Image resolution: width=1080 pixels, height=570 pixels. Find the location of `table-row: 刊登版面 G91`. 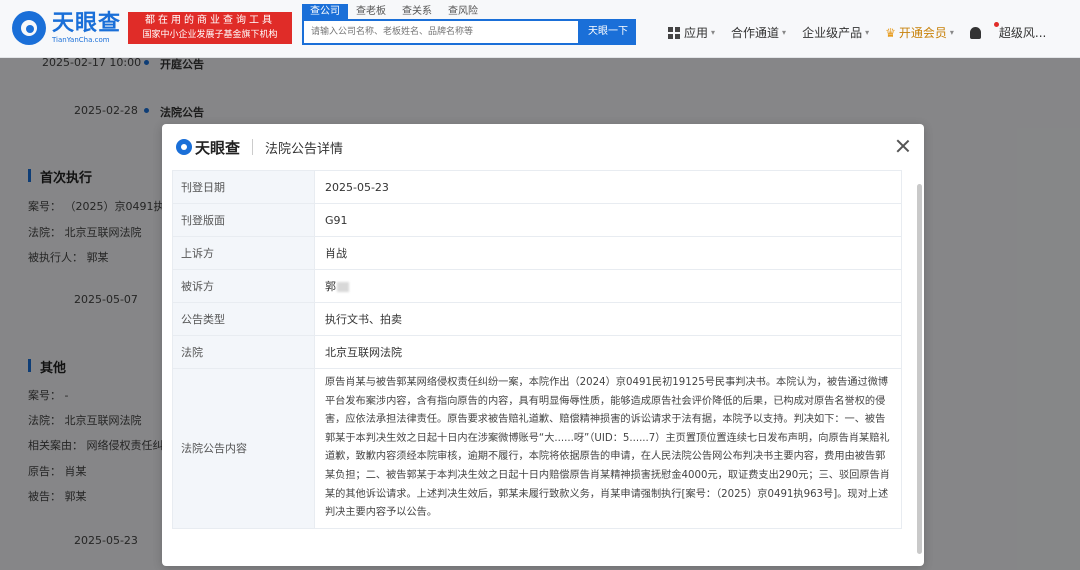

table-row: 刊登版面 G91 is located at coordinates (537, 220).